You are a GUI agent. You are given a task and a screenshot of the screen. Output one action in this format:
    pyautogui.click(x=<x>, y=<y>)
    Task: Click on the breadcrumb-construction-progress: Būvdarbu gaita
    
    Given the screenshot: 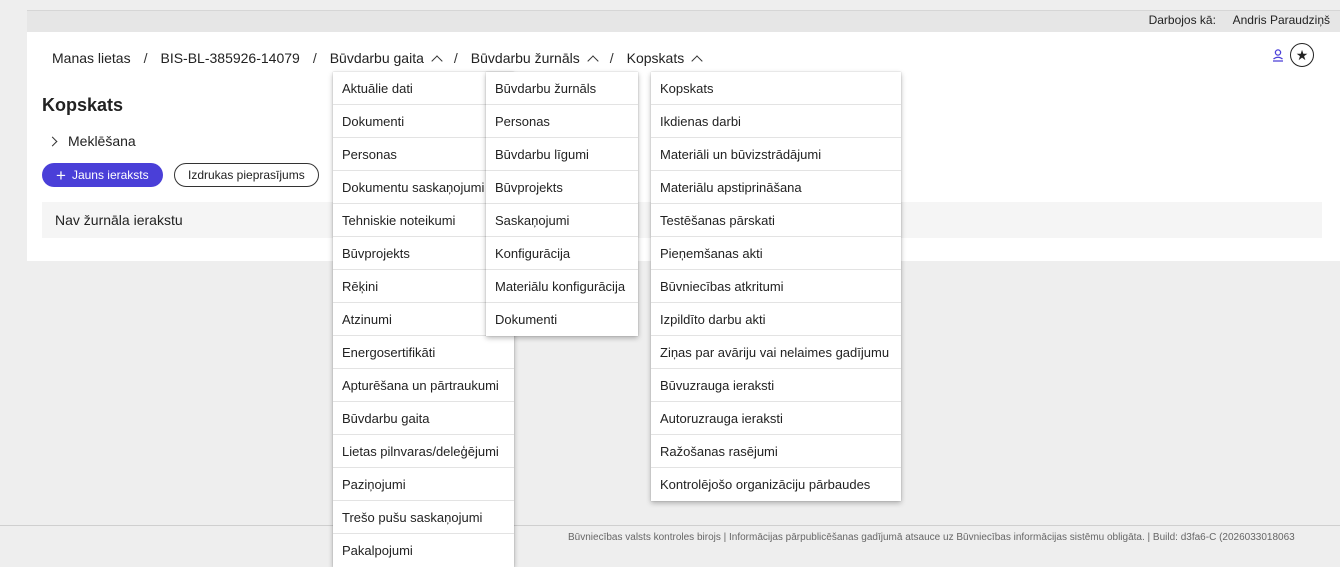 What is the action you would take?
    pyautogui.click(x=386, y=58)
    